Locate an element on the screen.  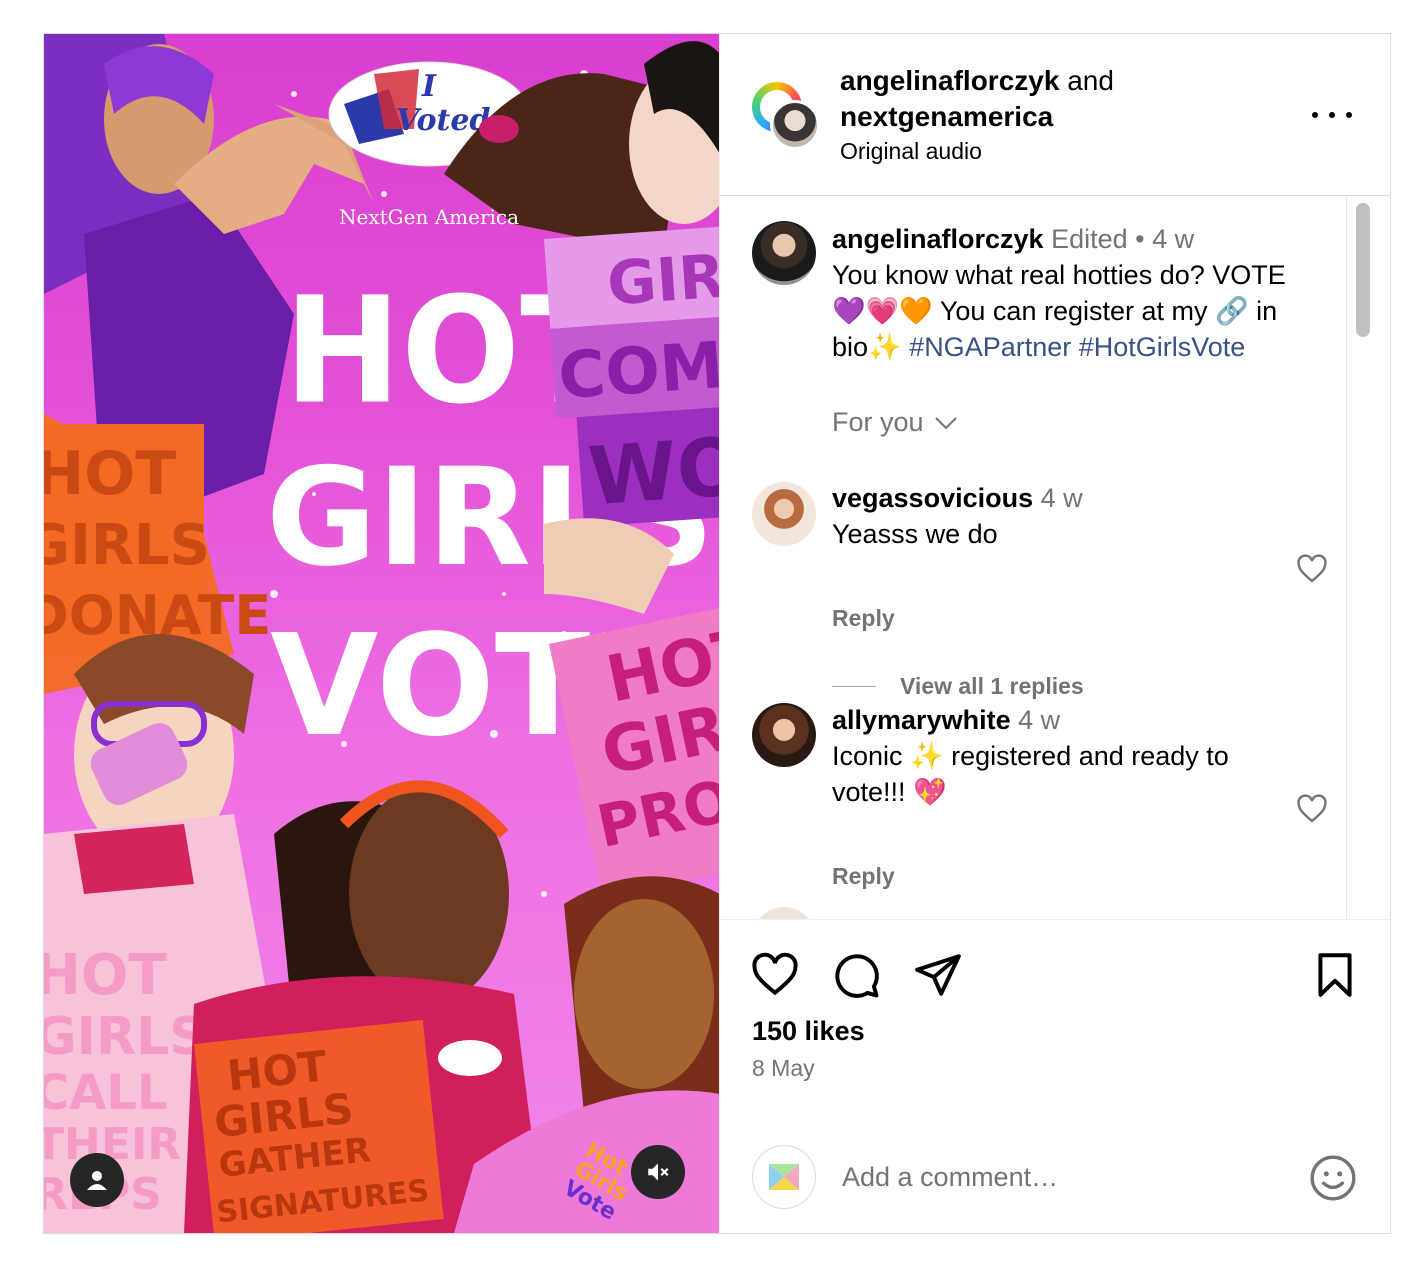
like-count: 150 likes is located at coordinates (808, 1031).